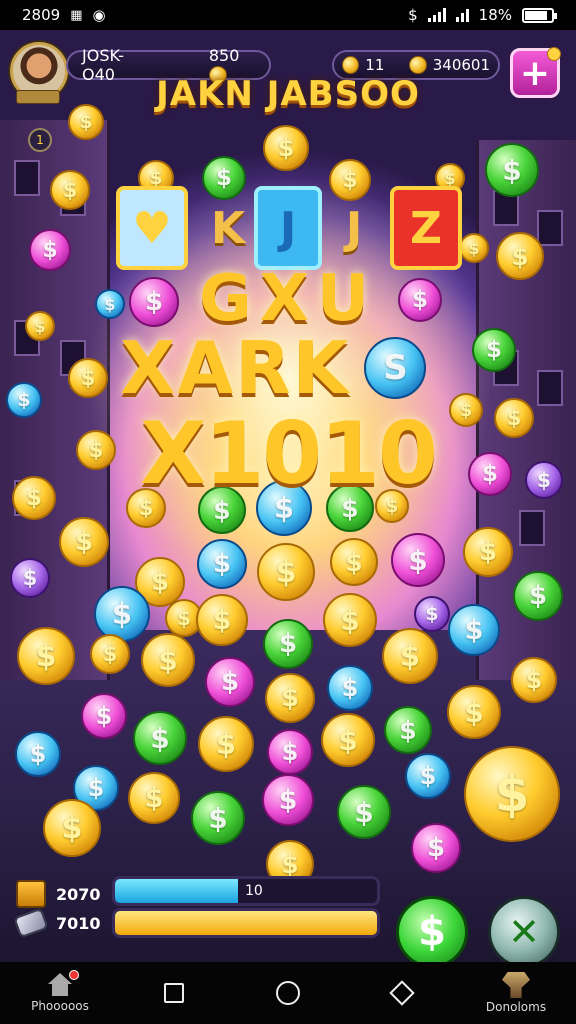 Image resolution: width=576 pixels, height=1024 pixels. I want to click on currency-count: 11, so click(375, 65).